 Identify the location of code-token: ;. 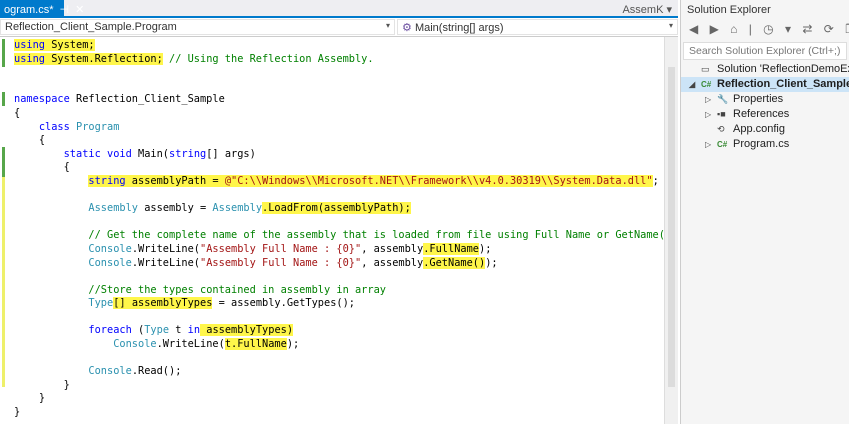
(655, 180).